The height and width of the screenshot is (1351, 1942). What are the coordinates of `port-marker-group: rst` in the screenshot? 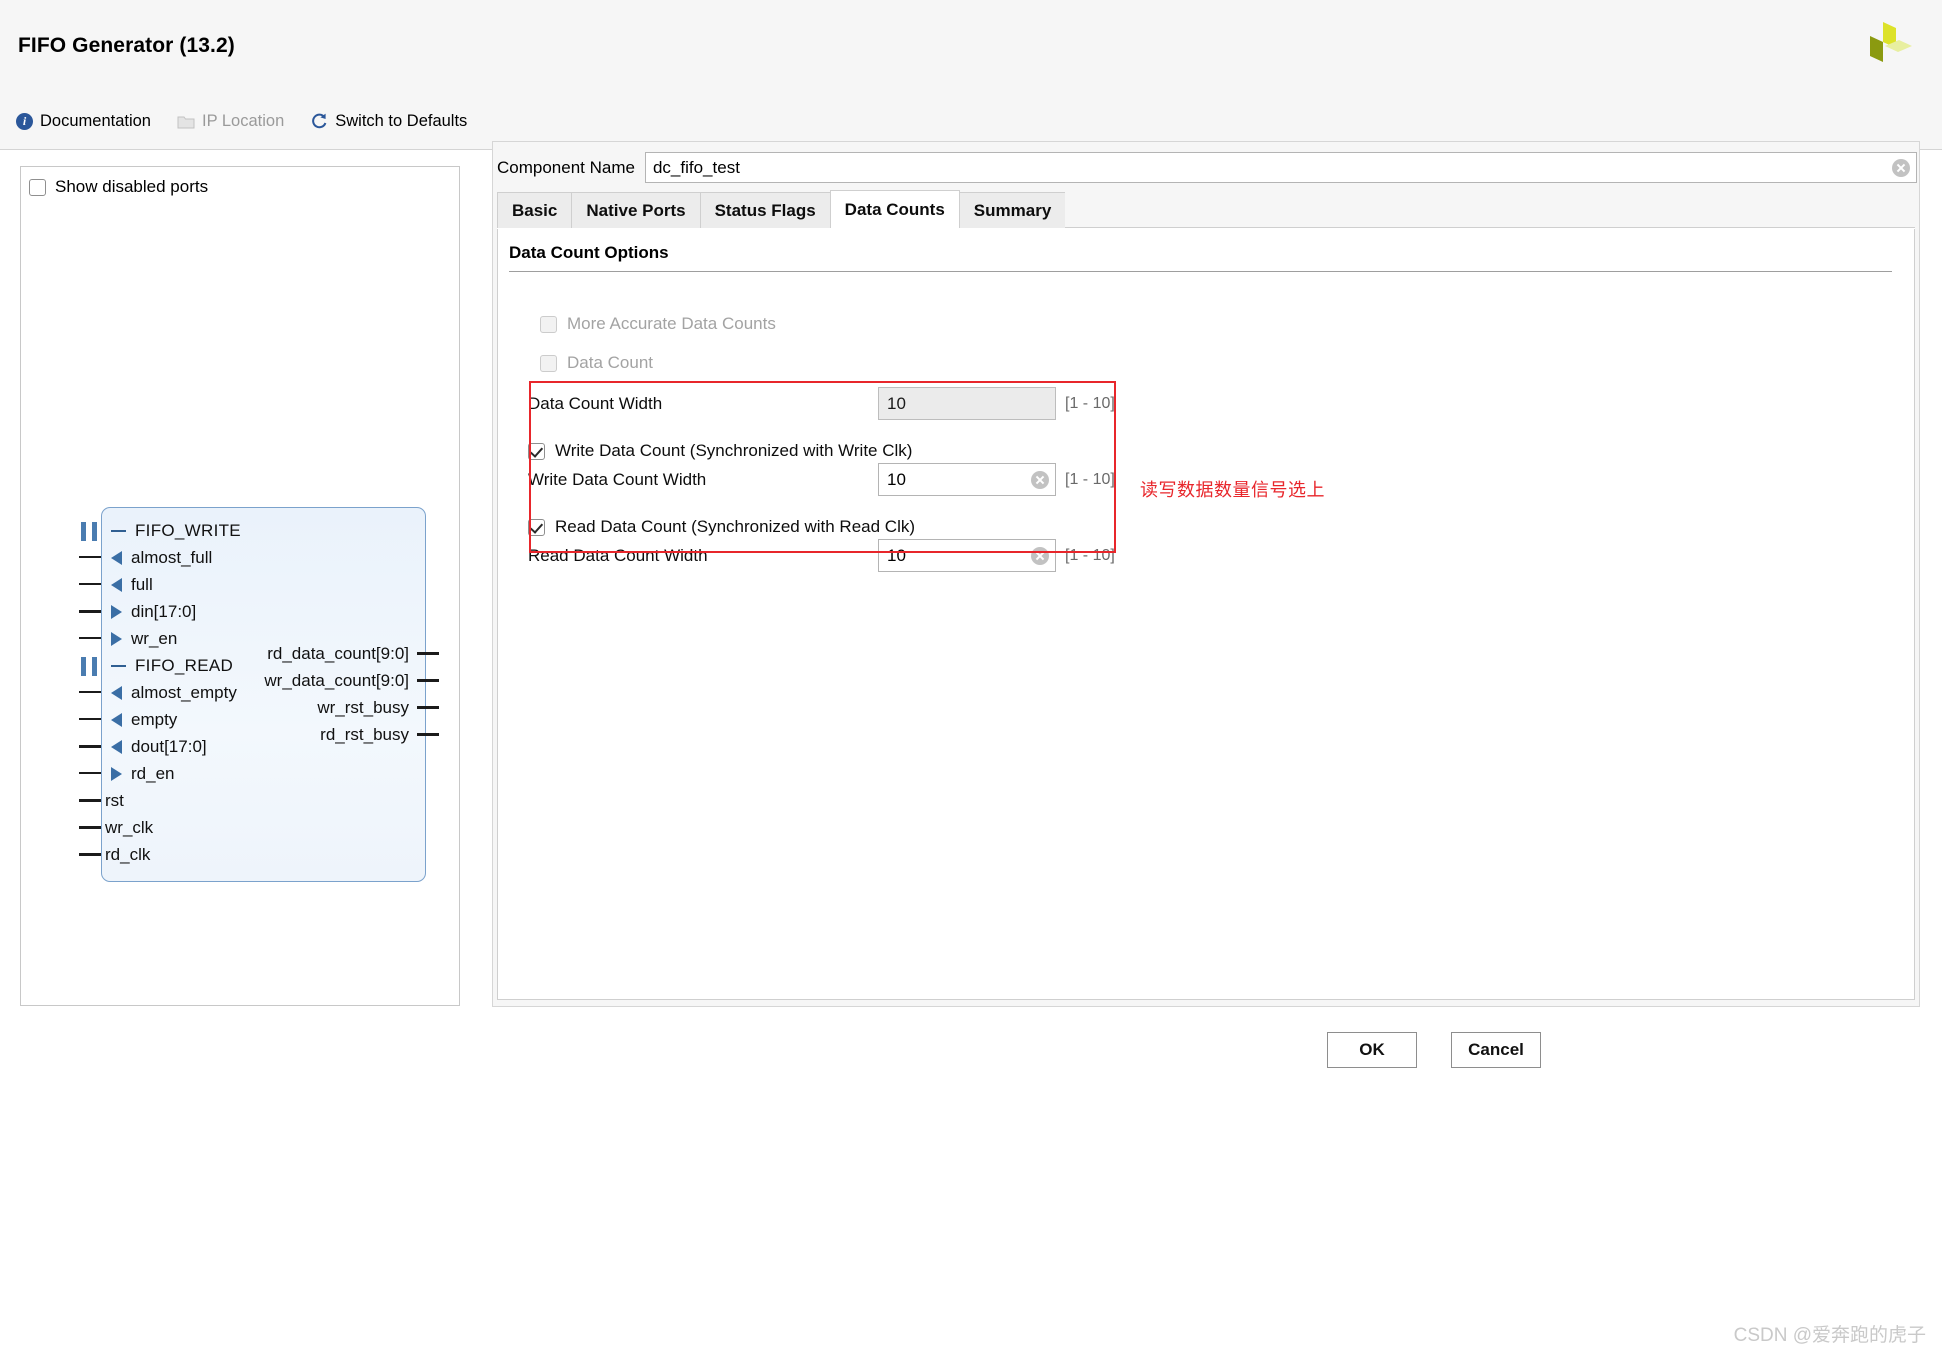 It's located at (114, 800).